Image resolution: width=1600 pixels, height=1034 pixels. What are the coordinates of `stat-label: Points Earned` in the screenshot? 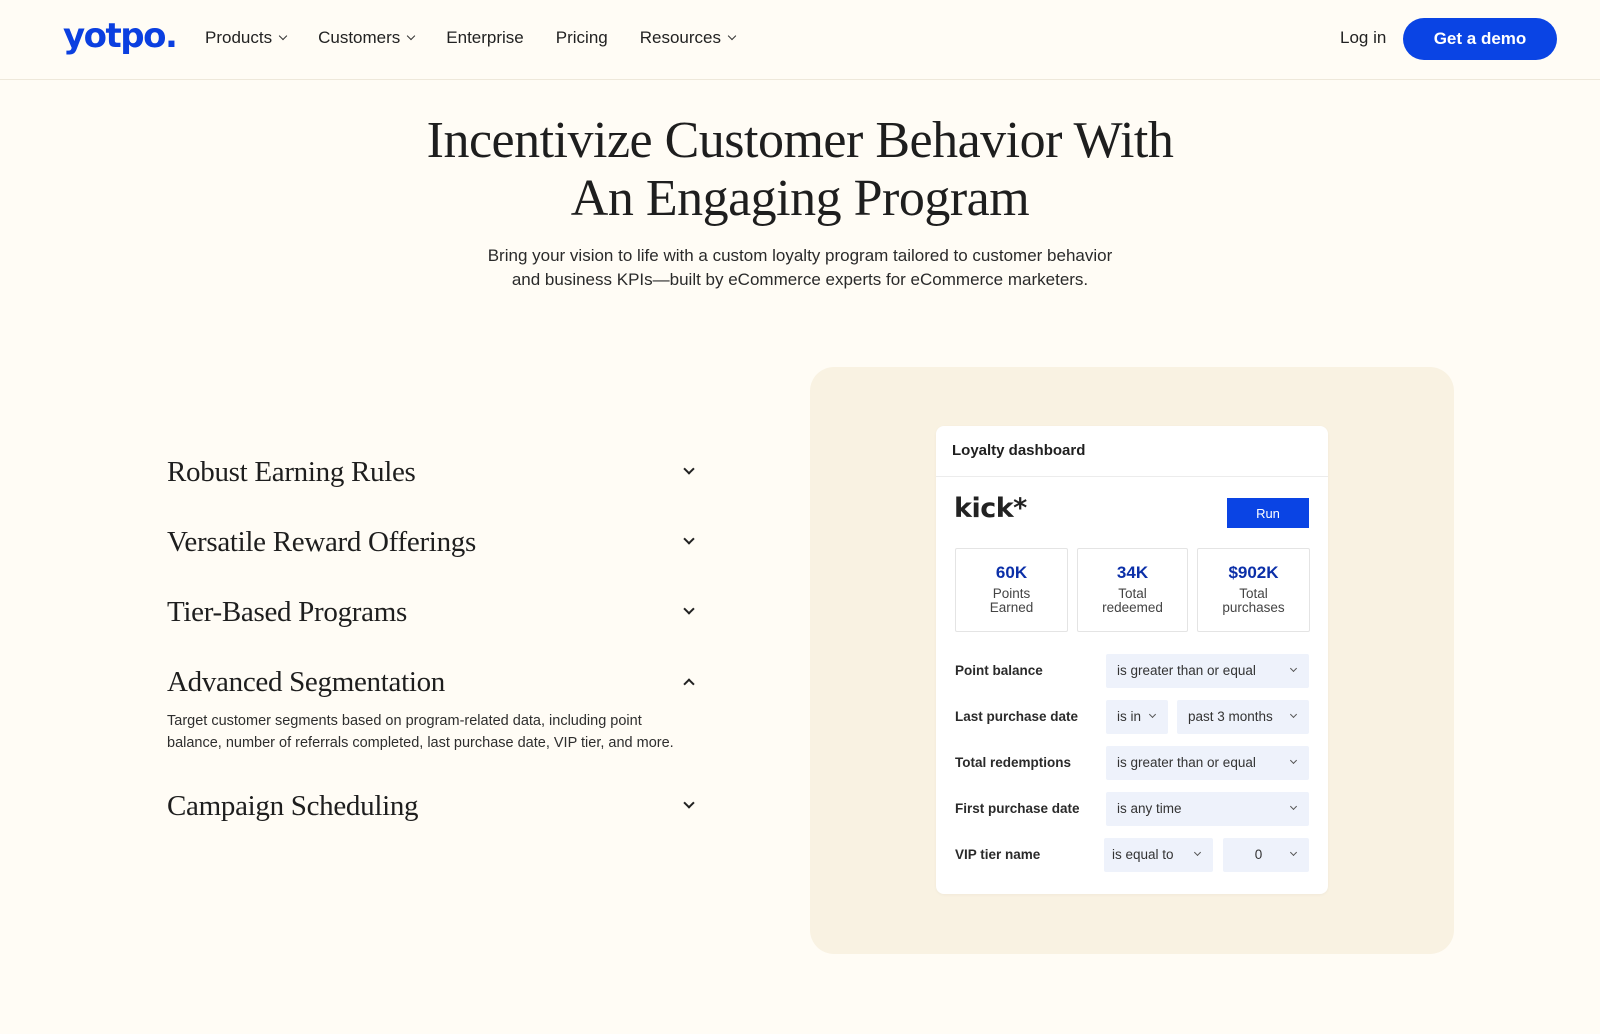 It's located at (1011, 601).